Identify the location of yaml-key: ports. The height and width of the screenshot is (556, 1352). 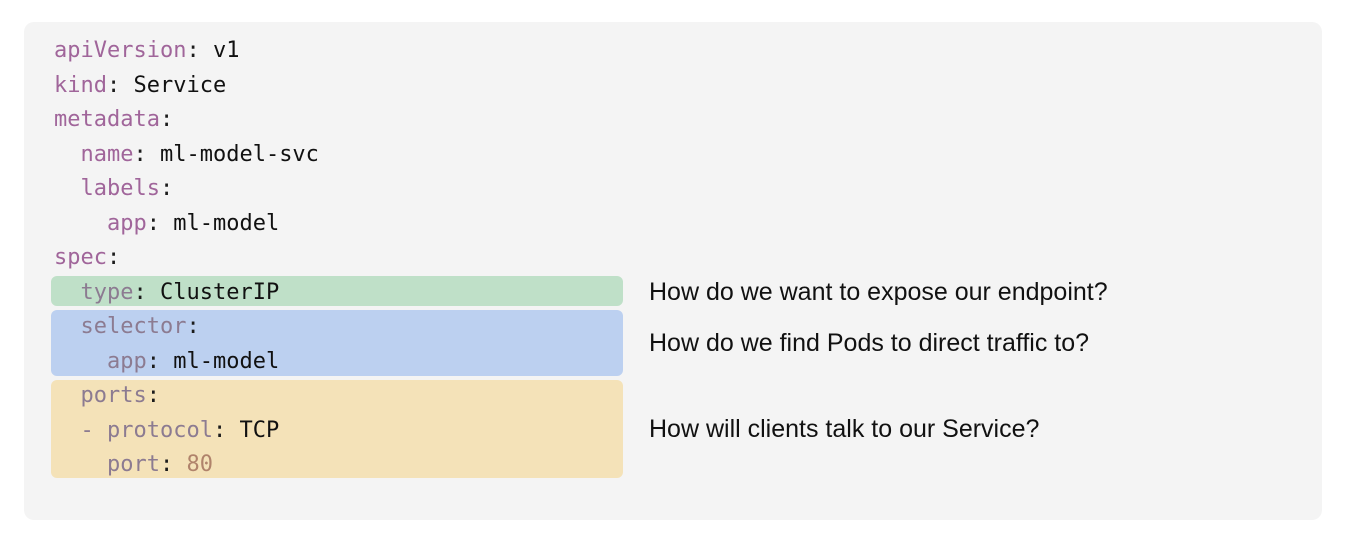
(113, 395).